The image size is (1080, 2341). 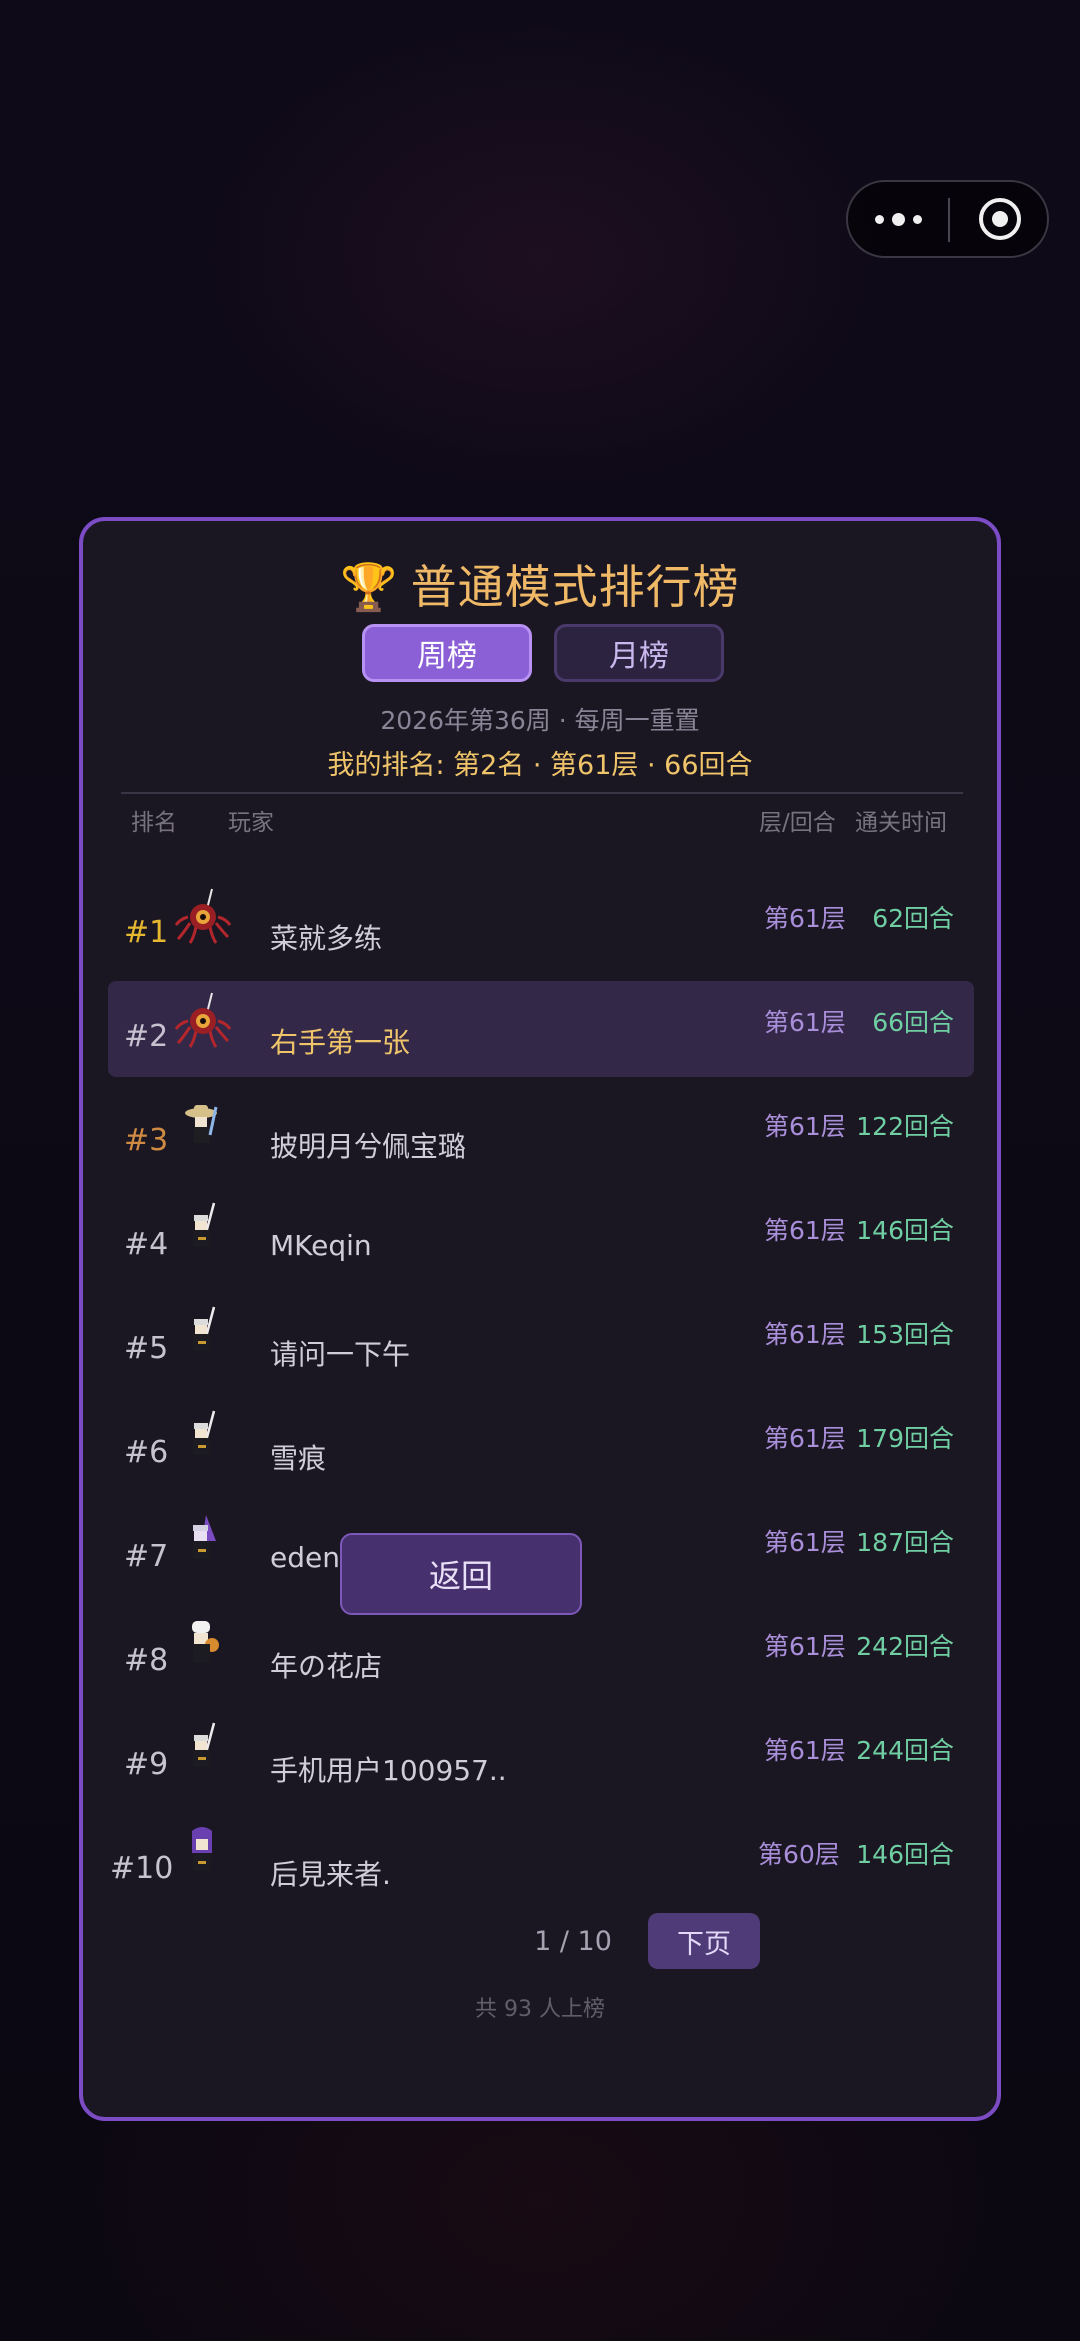 What do you see at coordinates (326, 1666) in the screenshot?
I see `row-player-name: 年の花店` at bounding box center [326, 1666].